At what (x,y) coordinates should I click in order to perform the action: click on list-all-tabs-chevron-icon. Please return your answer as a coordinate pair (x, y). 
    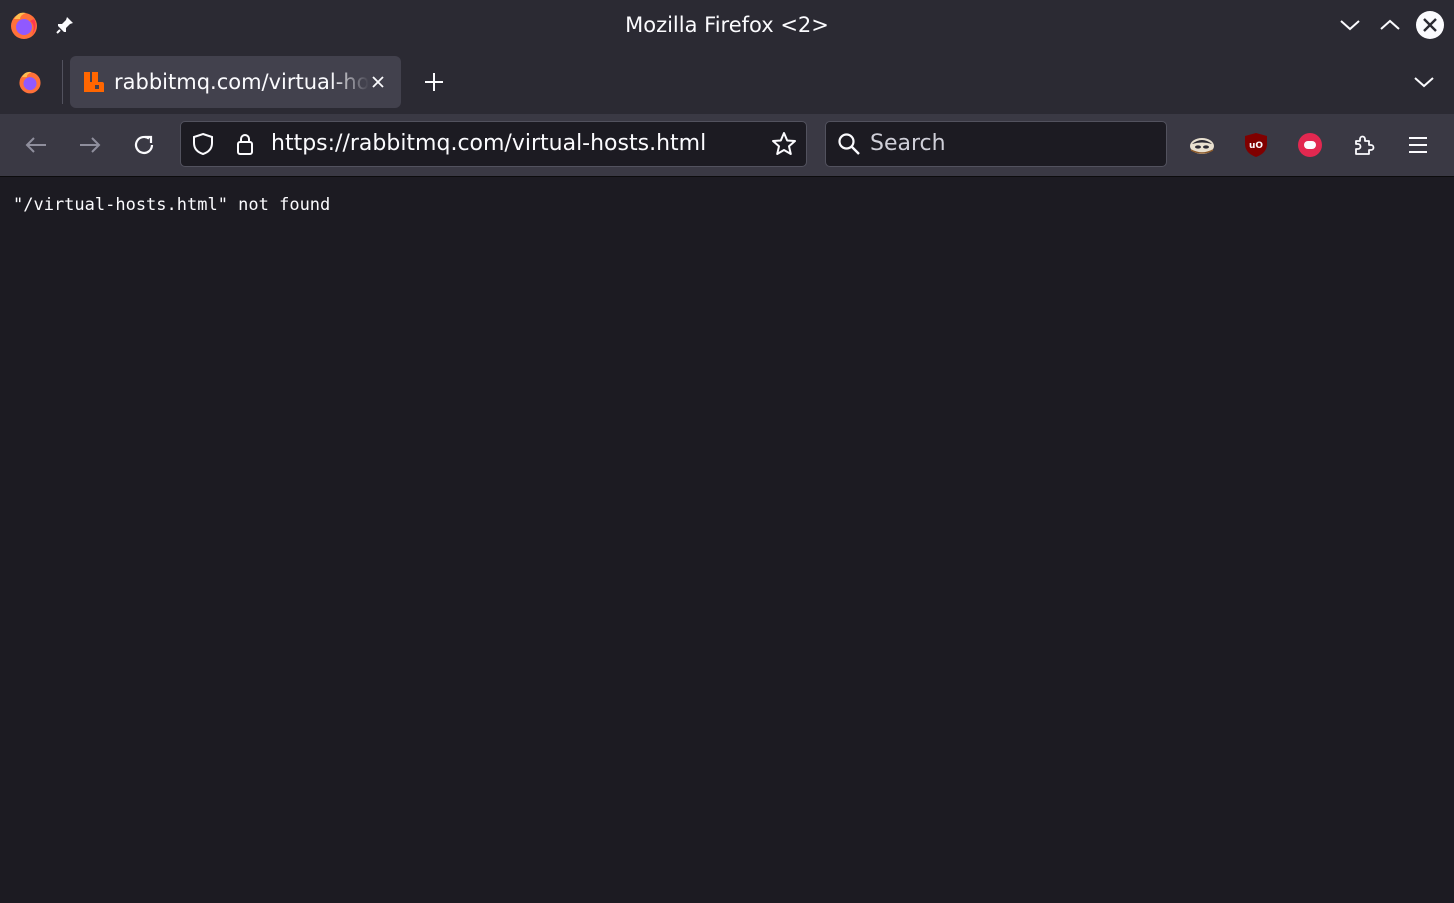
    Looking at the image, I should click on (1424, 82).